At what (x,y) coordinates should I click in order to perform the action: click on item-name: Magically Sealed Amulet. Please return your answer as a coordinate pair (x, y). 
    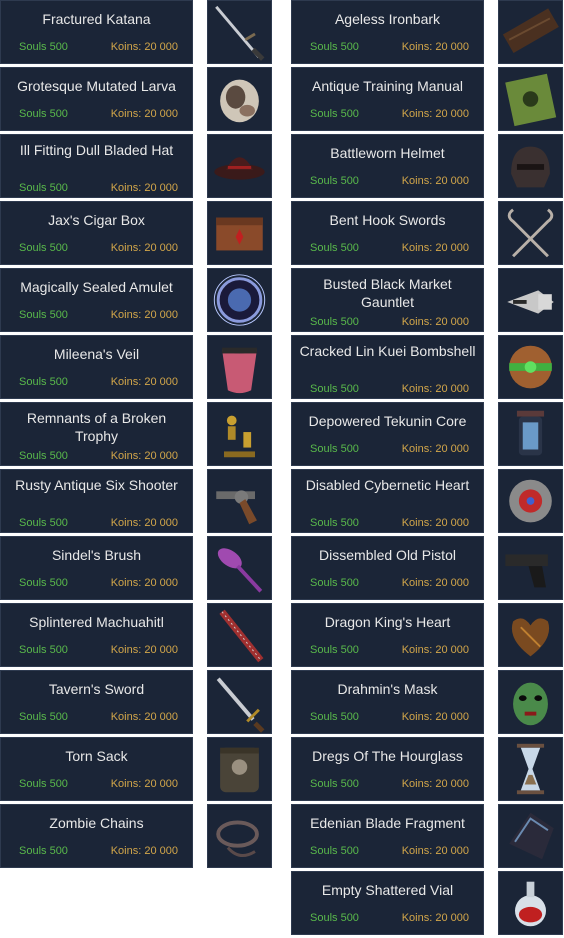
    Looking at the image, I should click on (96, 287).